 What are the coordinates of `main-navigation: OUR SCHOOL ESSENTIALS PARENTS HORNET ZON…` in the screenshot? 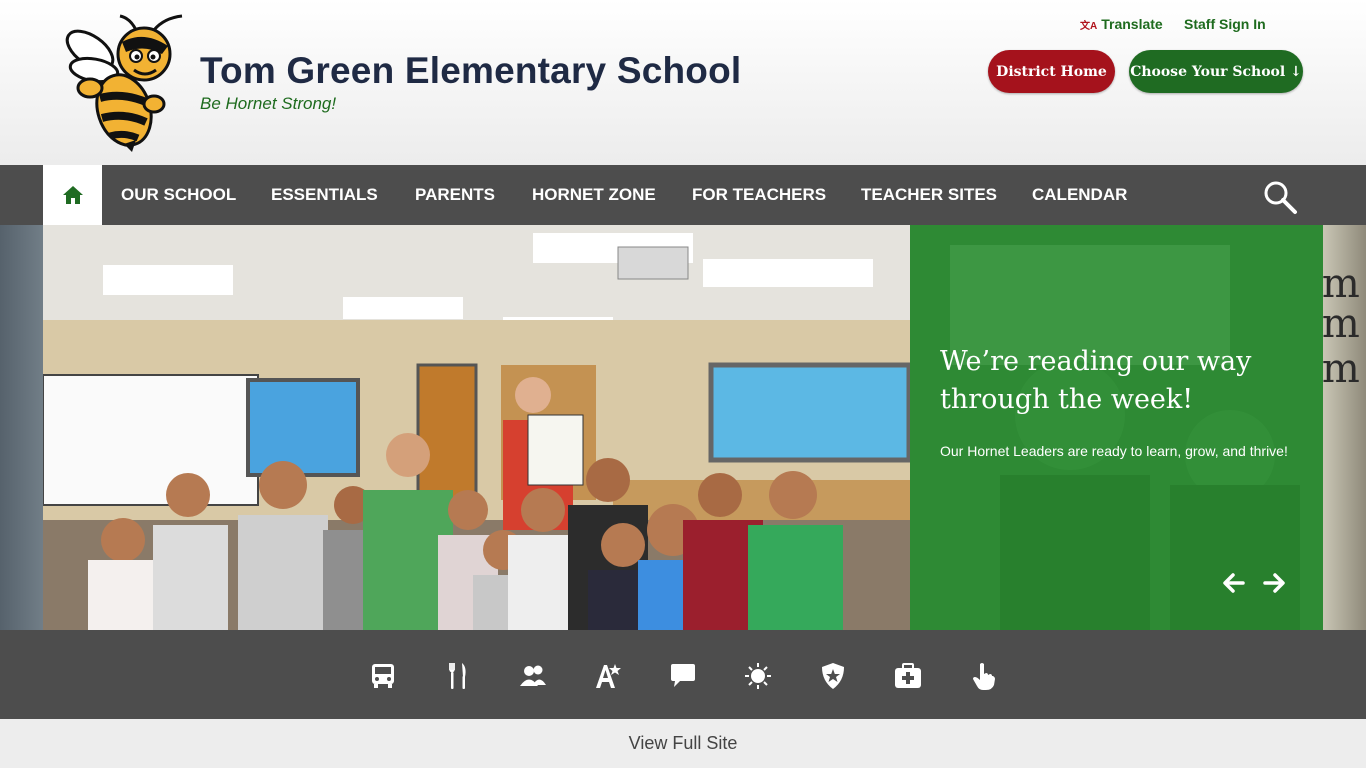 It's located at (683, 195).